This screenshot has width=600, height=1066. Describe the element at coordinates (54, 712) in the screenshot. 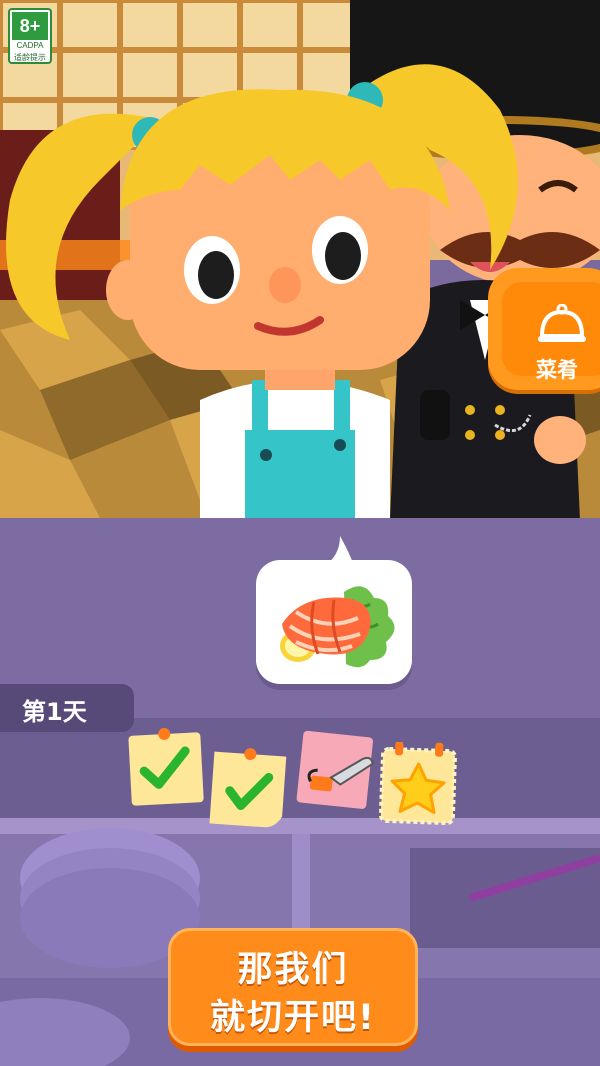

I see `day-label: 第1天` at that location.